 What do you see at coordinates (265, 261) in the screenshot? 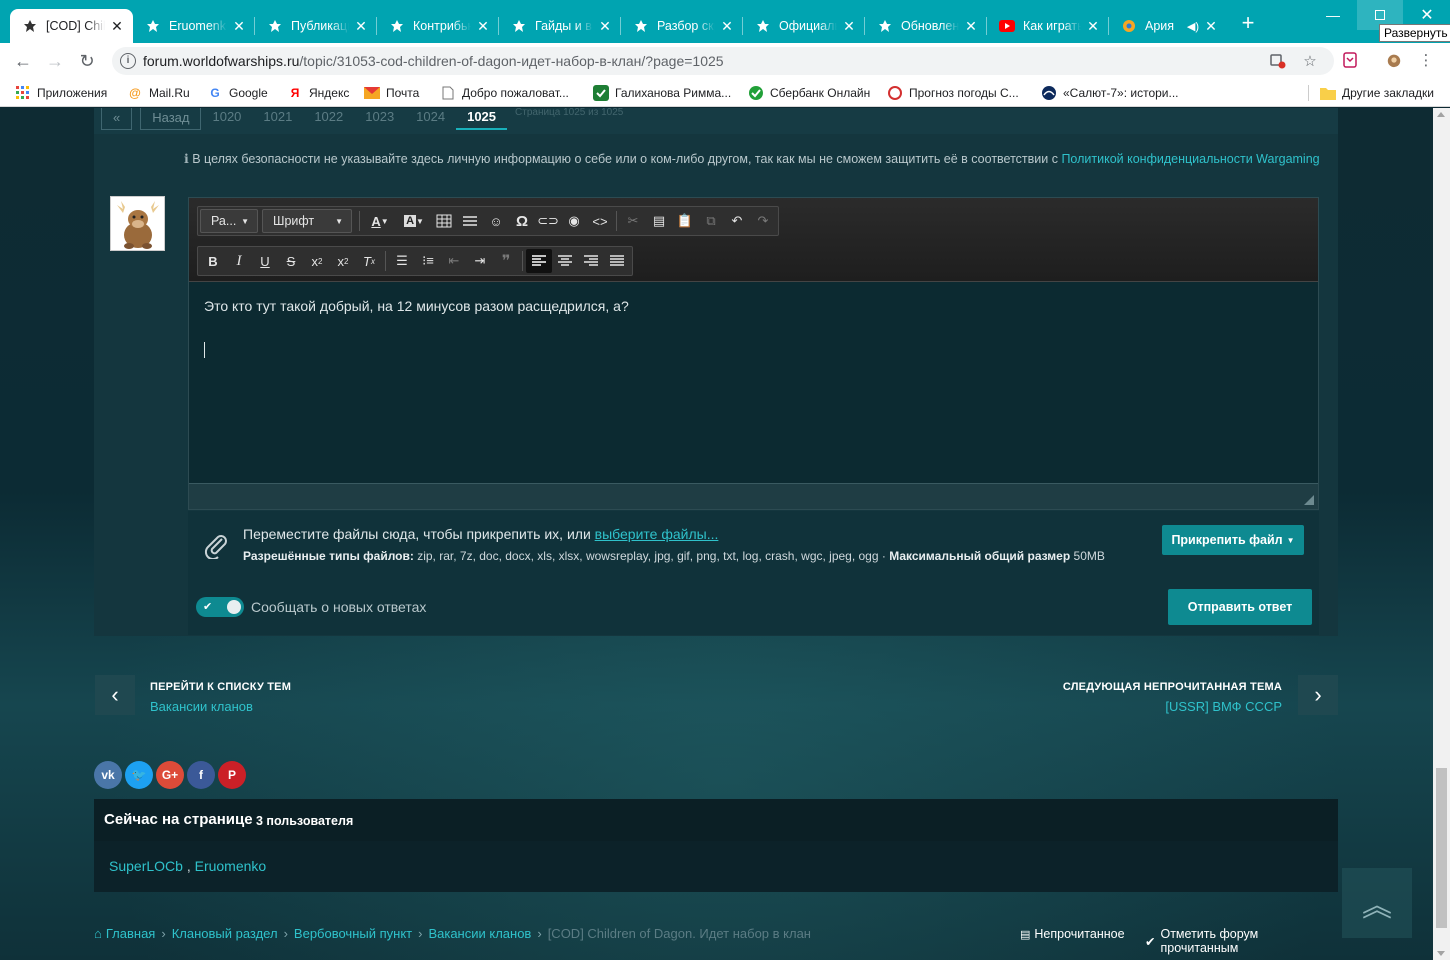
I see `underline-icon: U` at bounding box center [265, 261].